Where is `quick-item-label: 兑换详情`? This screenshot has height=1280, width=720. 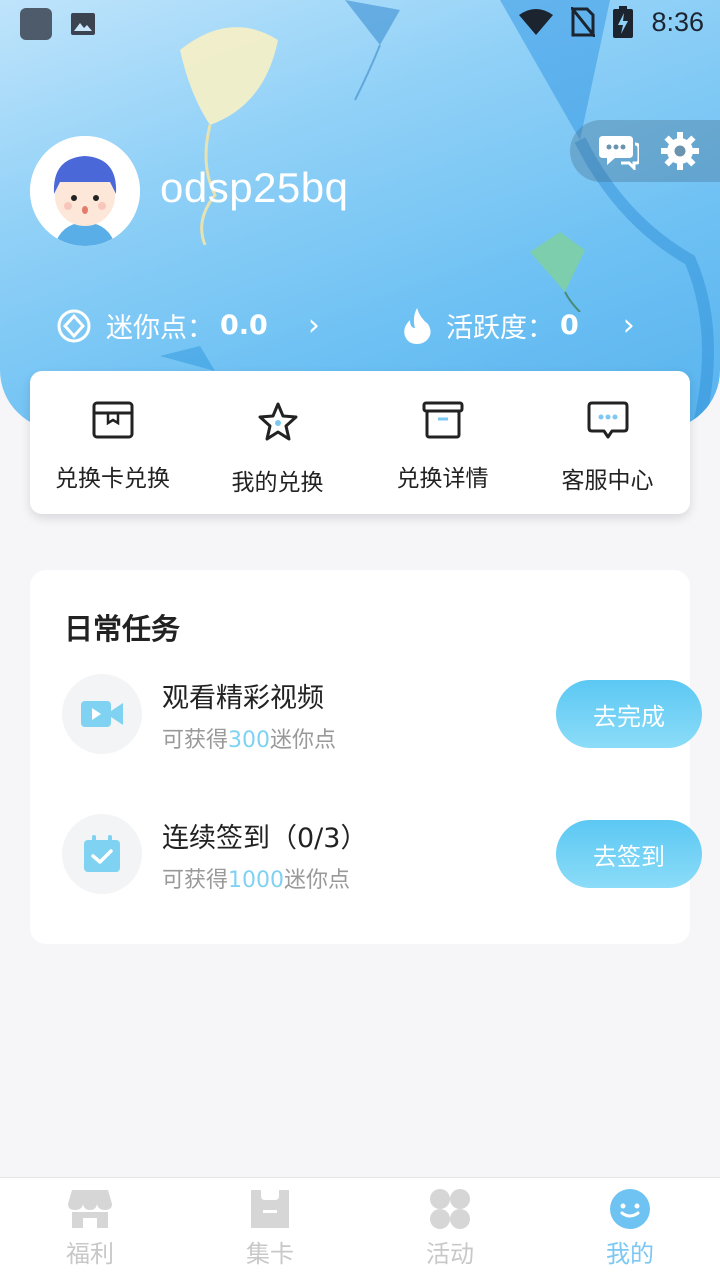 quick-item-label: 兑换详情 is located at coordinates (442, 479).